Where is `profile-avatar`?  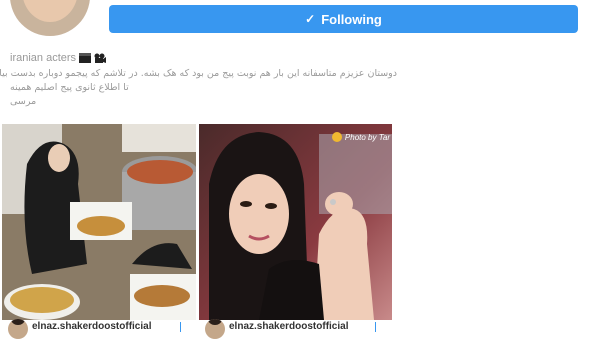
profile-avatar is located at coordinates (50, 18).